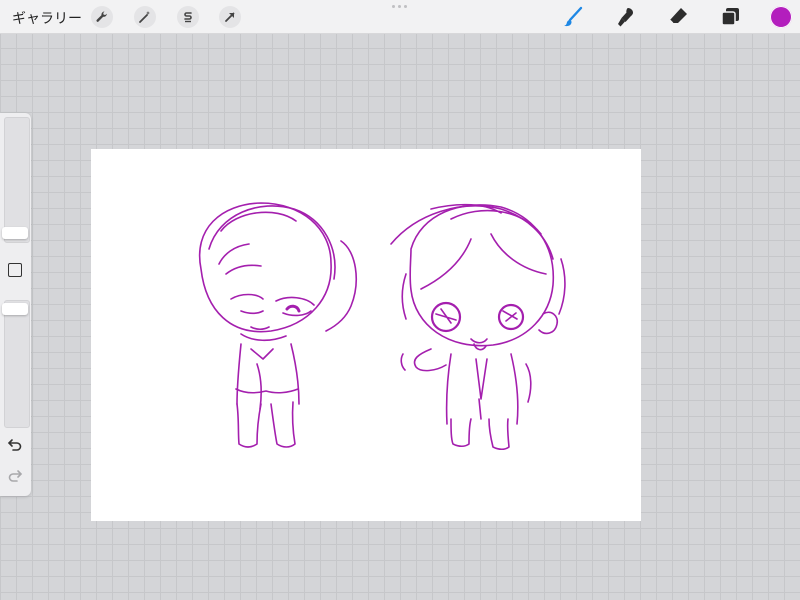  I want to click on actions-button, so click(102, 17).